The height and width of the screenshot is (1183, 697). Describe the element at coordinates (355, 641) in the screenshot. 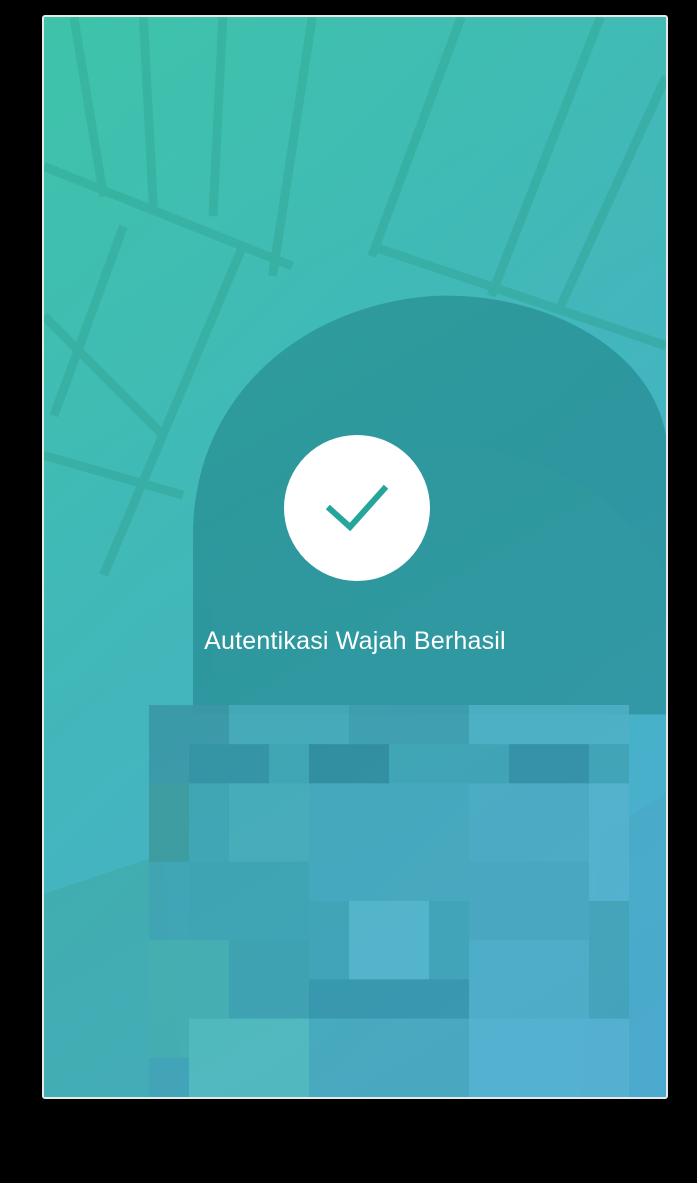

I see `auth-status-text: Autentikasi Wajah Berhasil` at that location.